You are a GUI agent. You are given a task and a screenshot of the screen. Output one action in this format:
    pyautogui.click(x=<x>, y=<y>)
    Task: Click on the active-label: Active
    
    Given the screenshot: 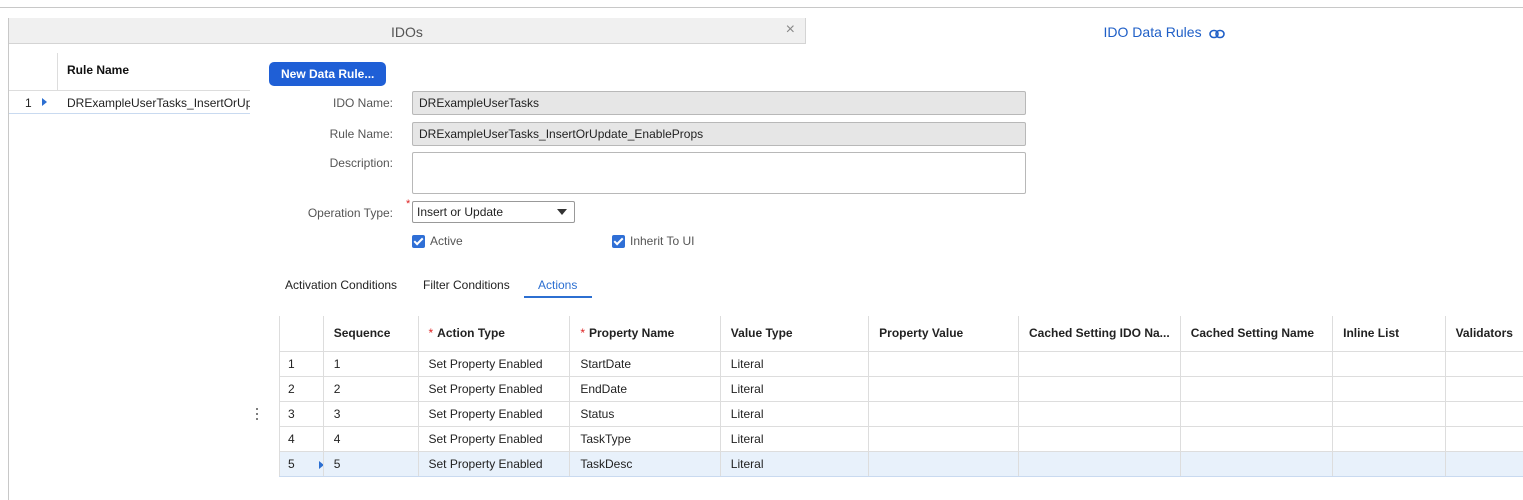 What is the action you would take?
    pyautogui.click(x=446, y=241)
    